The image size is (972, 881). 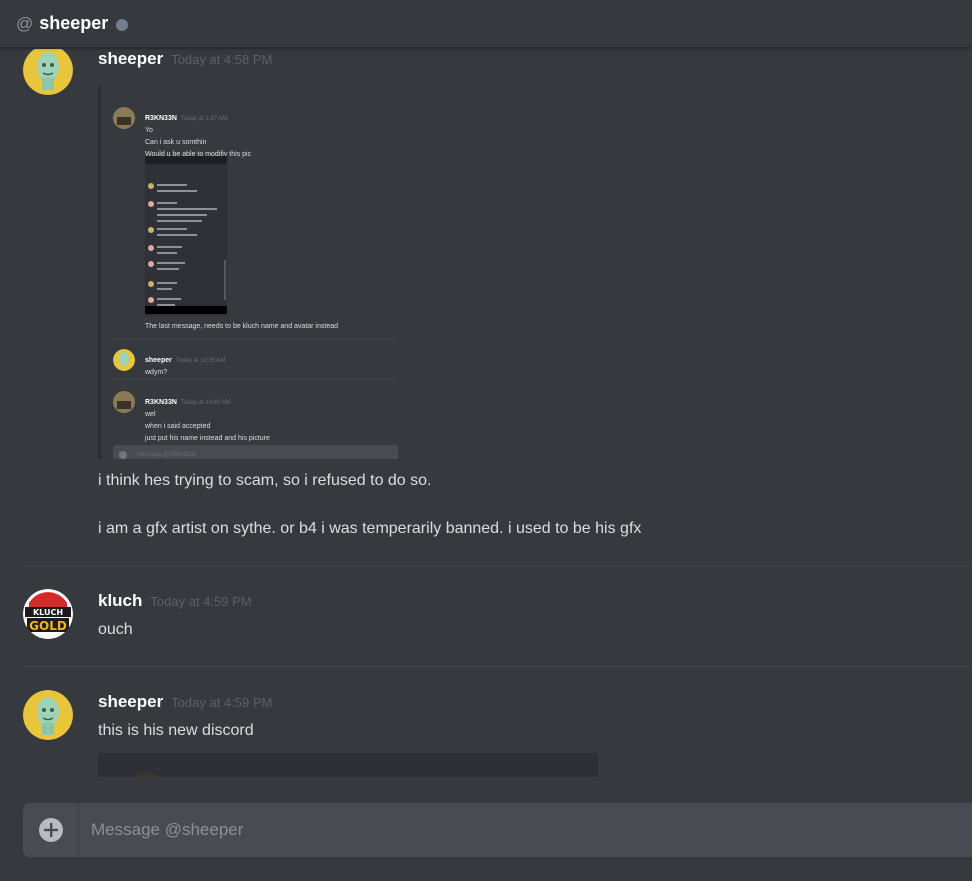 I want to click on add-attachment-button, so click(x=51, y=830).